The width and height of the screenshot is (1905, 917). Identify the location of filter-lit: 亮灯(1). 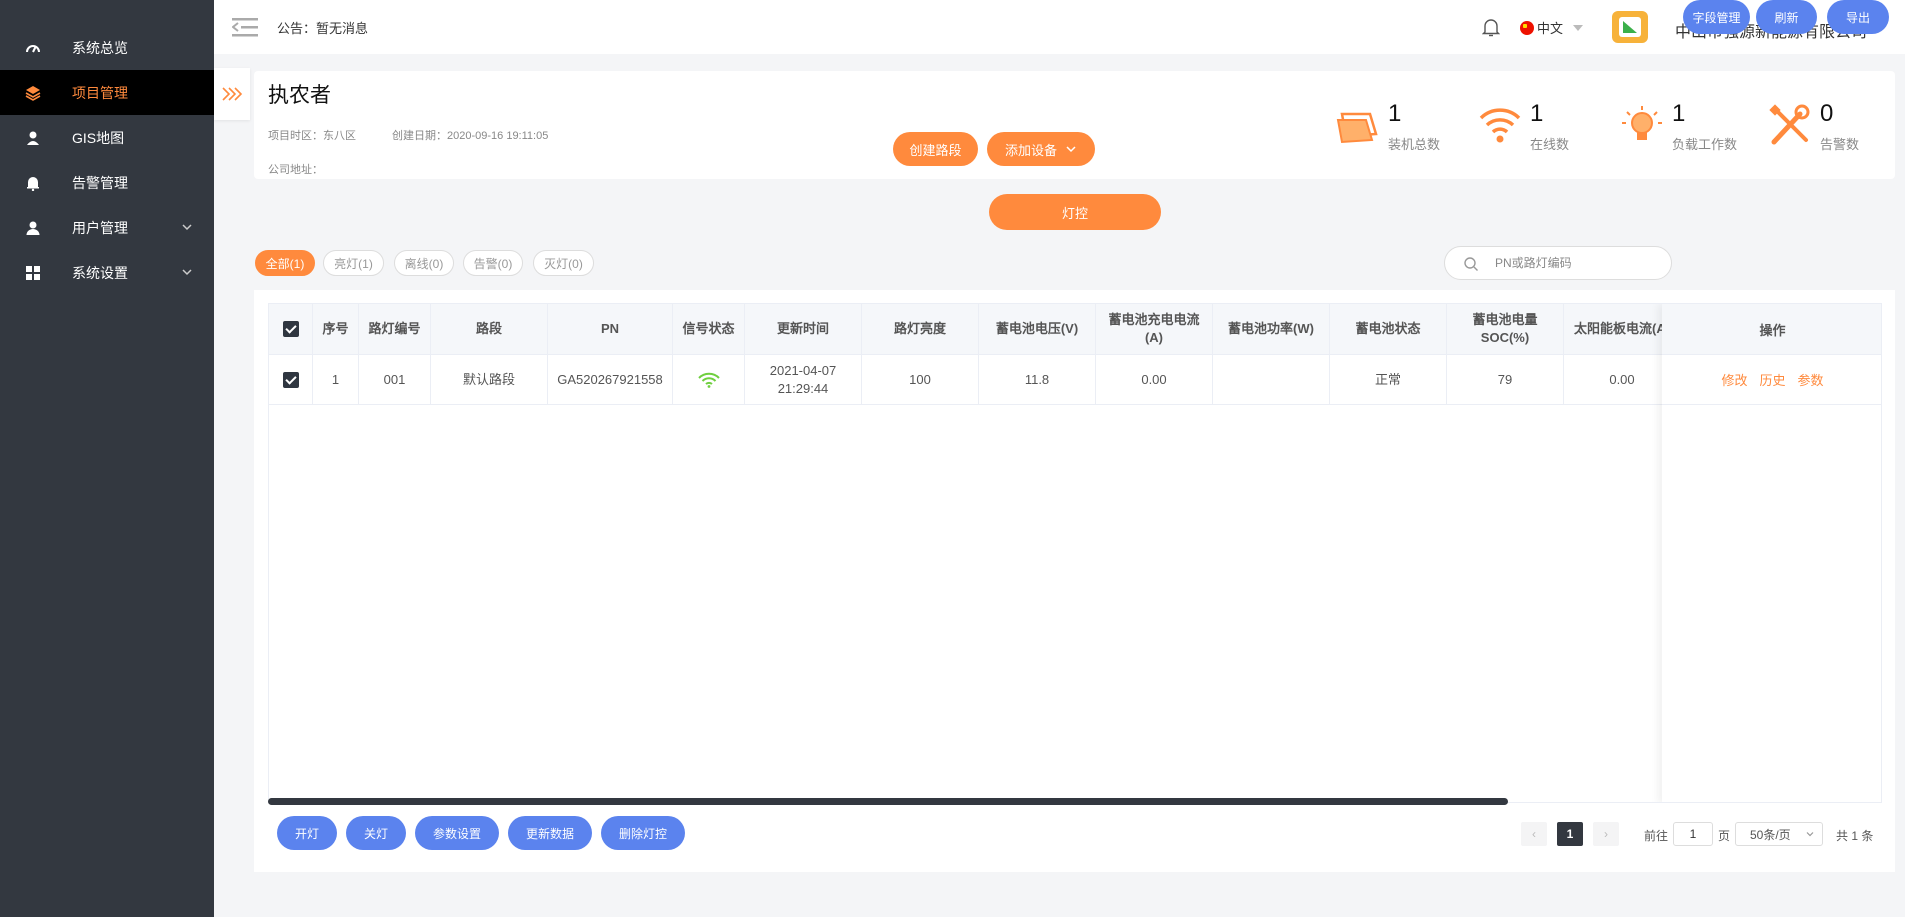
(353, 263).